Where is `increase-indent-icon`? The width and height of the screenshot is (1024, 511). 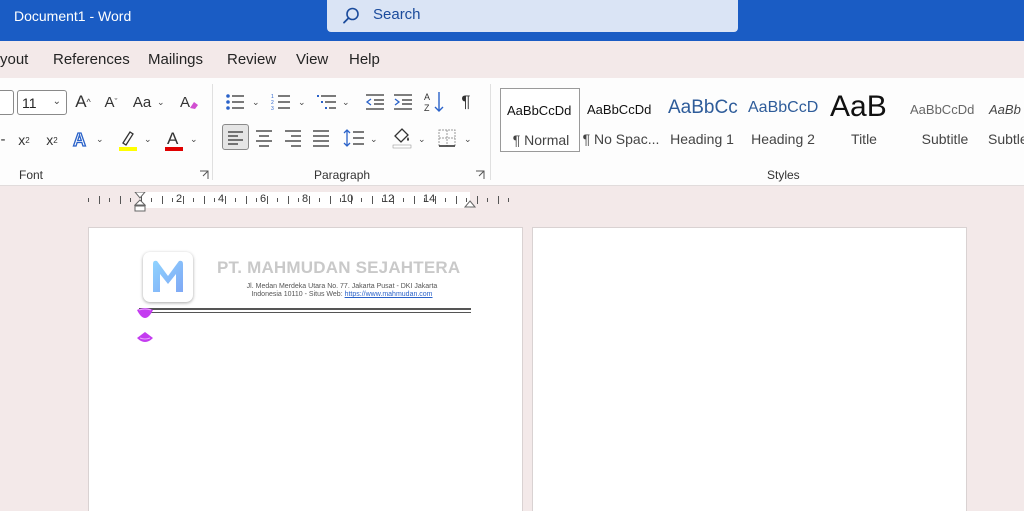
increase-indent-icon is located at coordinates (403, 102).